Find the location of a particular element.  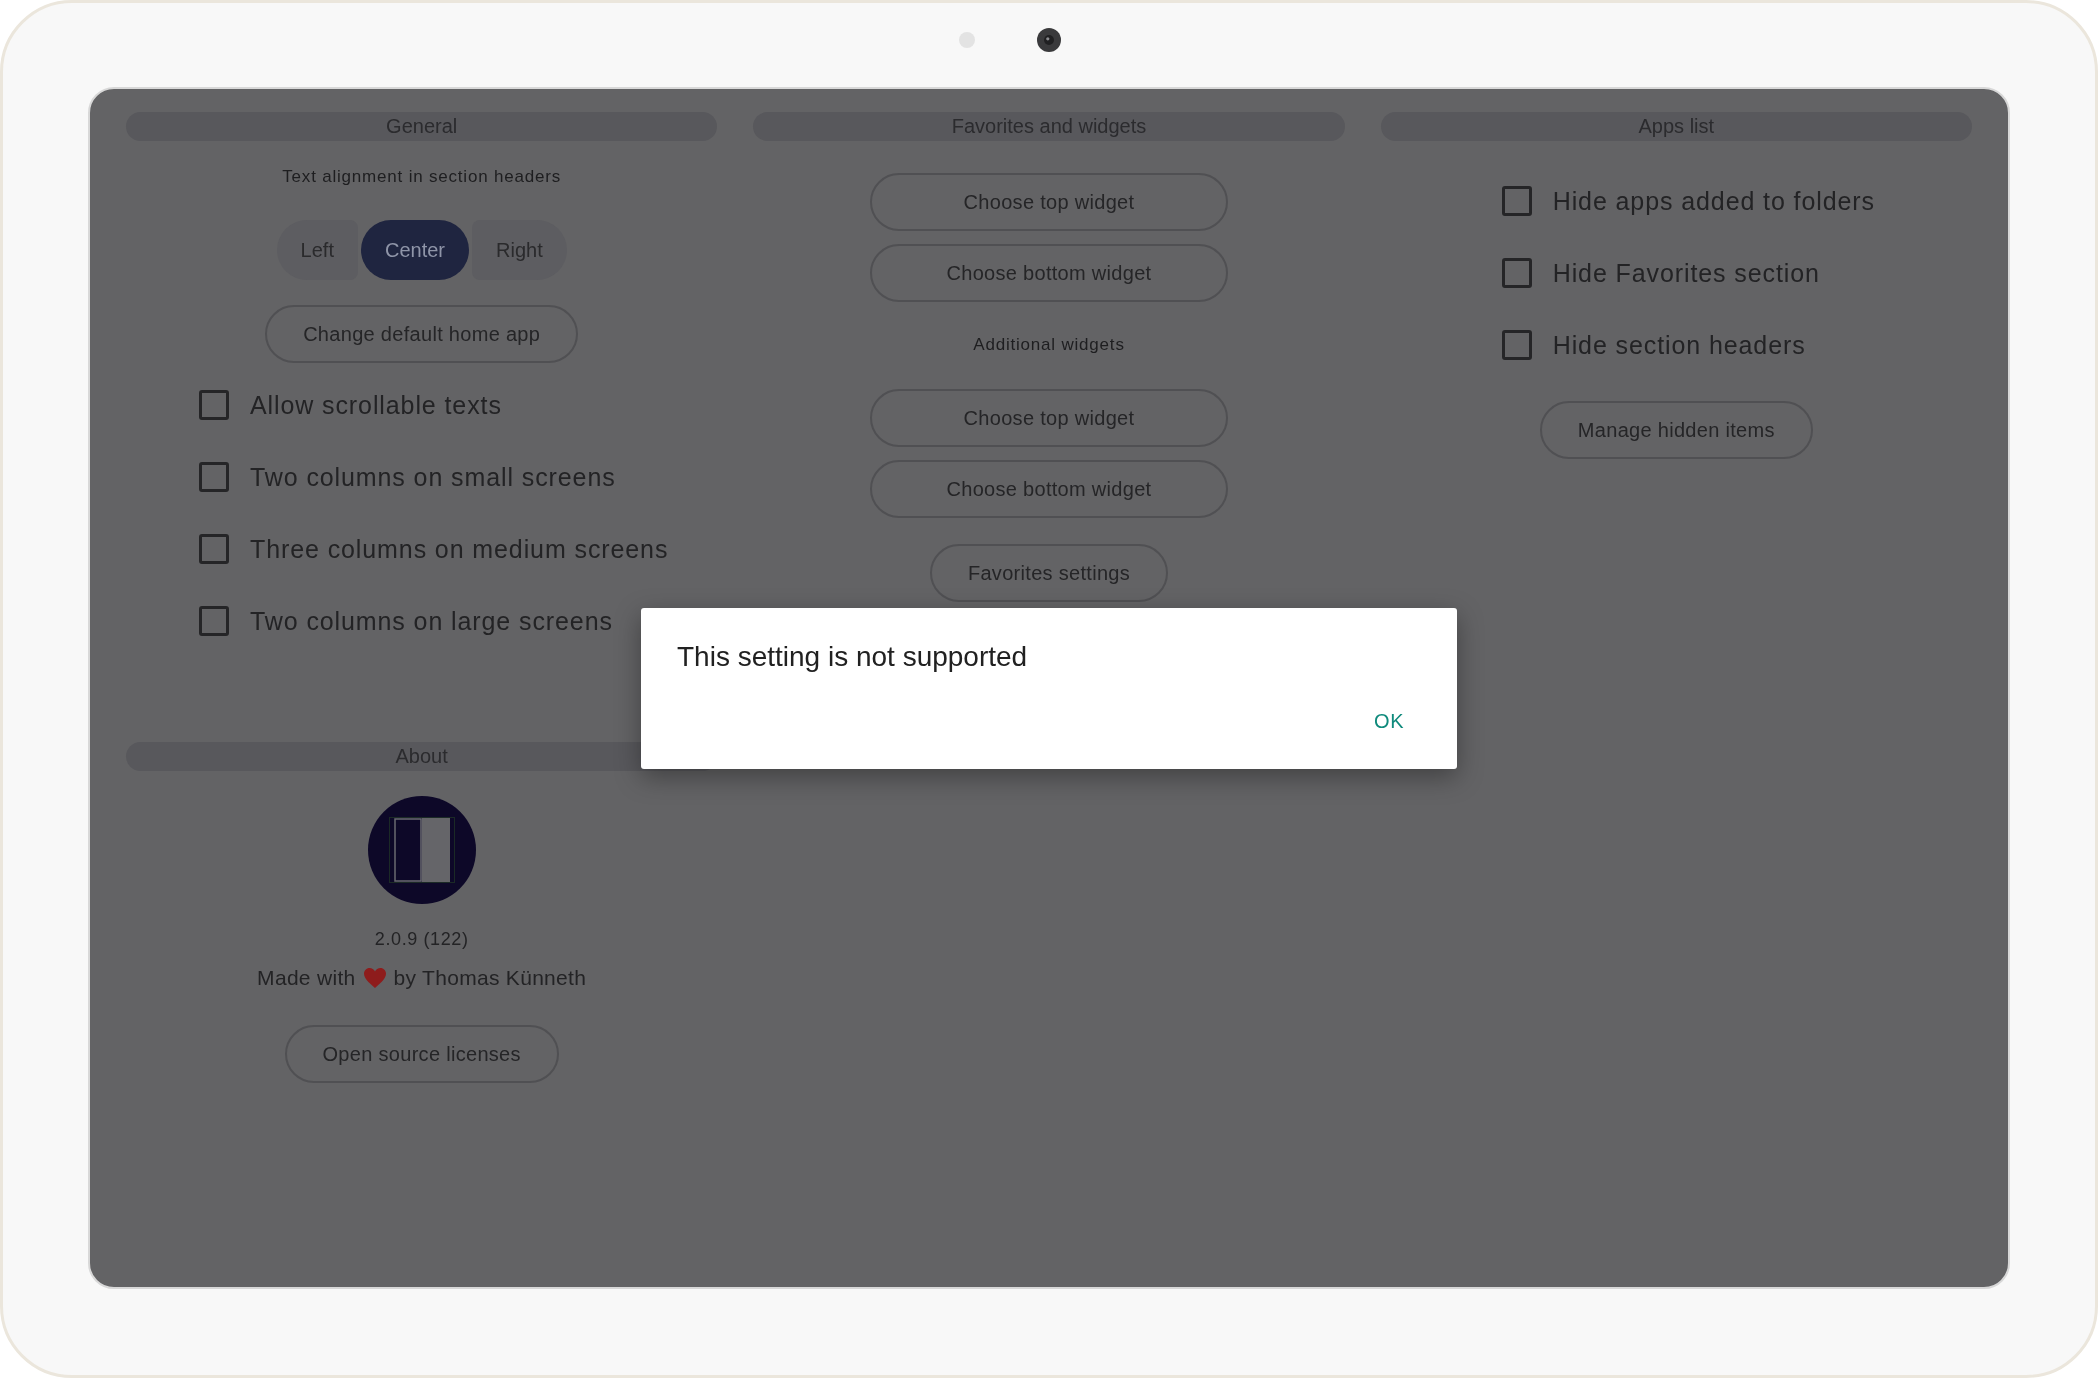

checkbox-label: Two columns on large screens is located at coordinates (431, 621).